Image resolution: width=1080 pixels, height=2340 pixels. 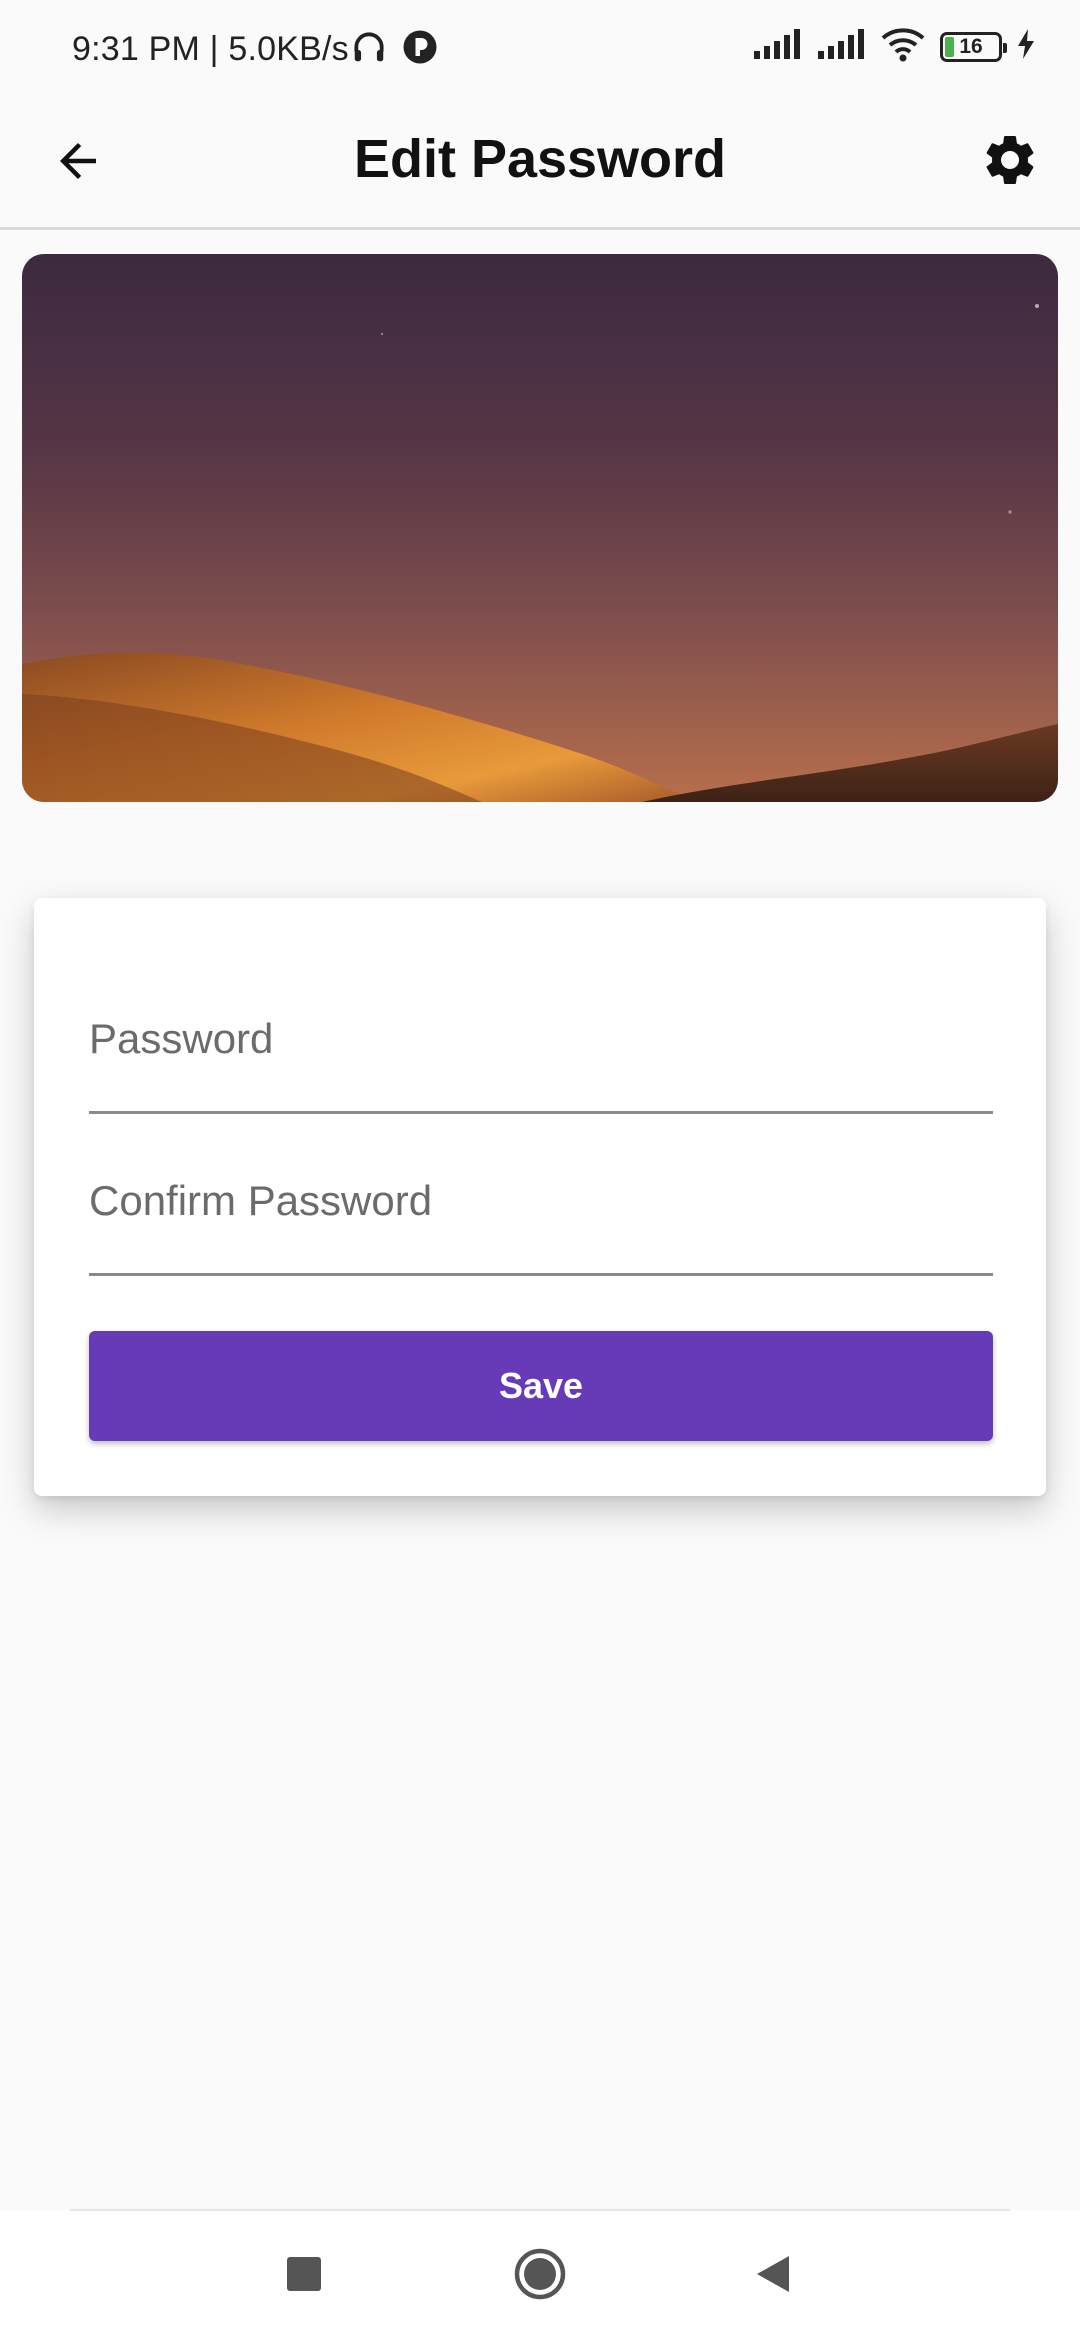 What do you see at coordinates (541, 1386) in the screenshot?
I see `save-button: Save` at bounding box center [541, 1386].